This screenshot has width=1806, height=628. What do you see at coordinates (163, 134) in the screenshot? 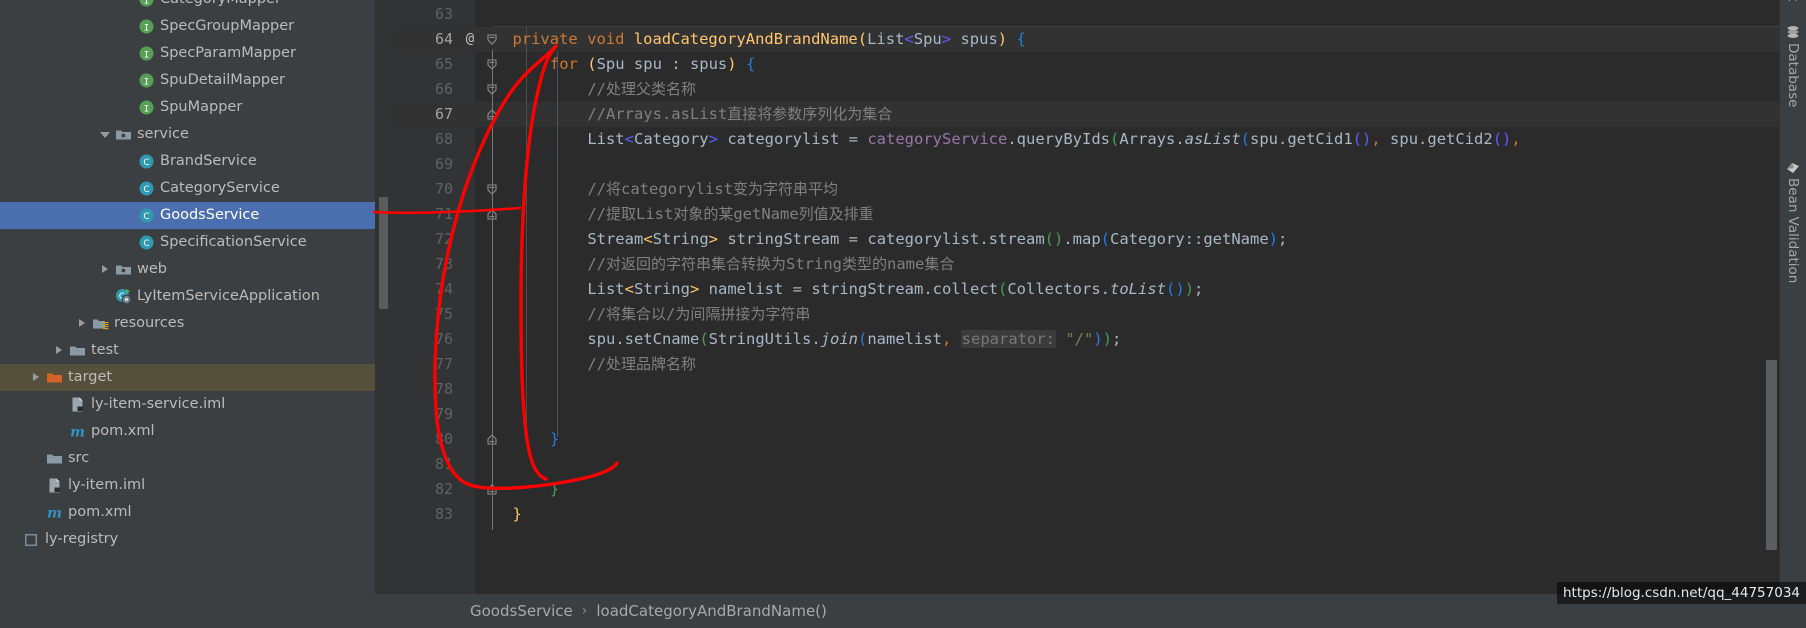
I see `tree-item-label: service` at bounding box center [163, 134].